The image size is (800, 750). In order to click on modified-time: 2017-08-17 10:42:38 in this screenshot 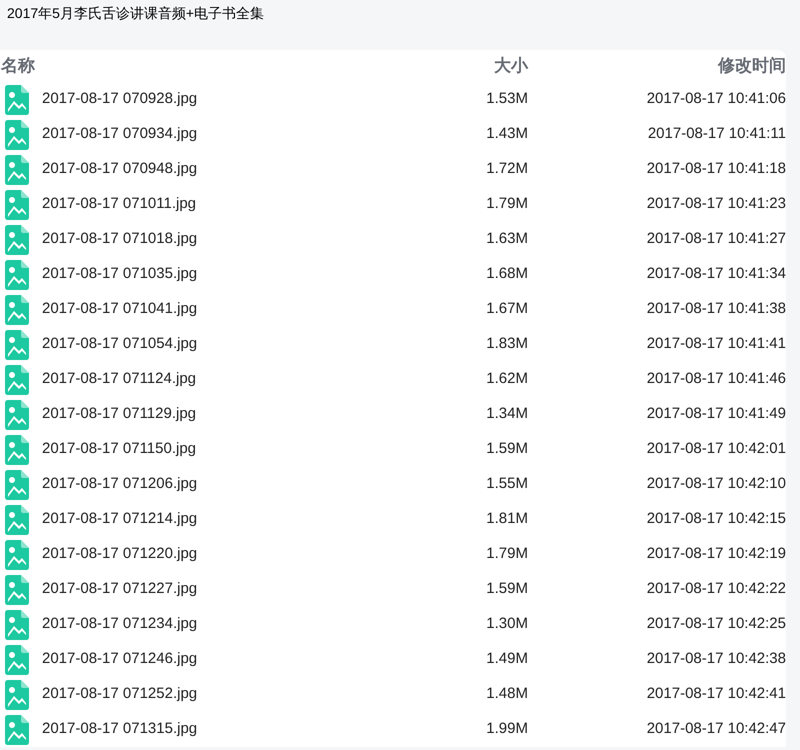, I will do `click(716, 659)`.